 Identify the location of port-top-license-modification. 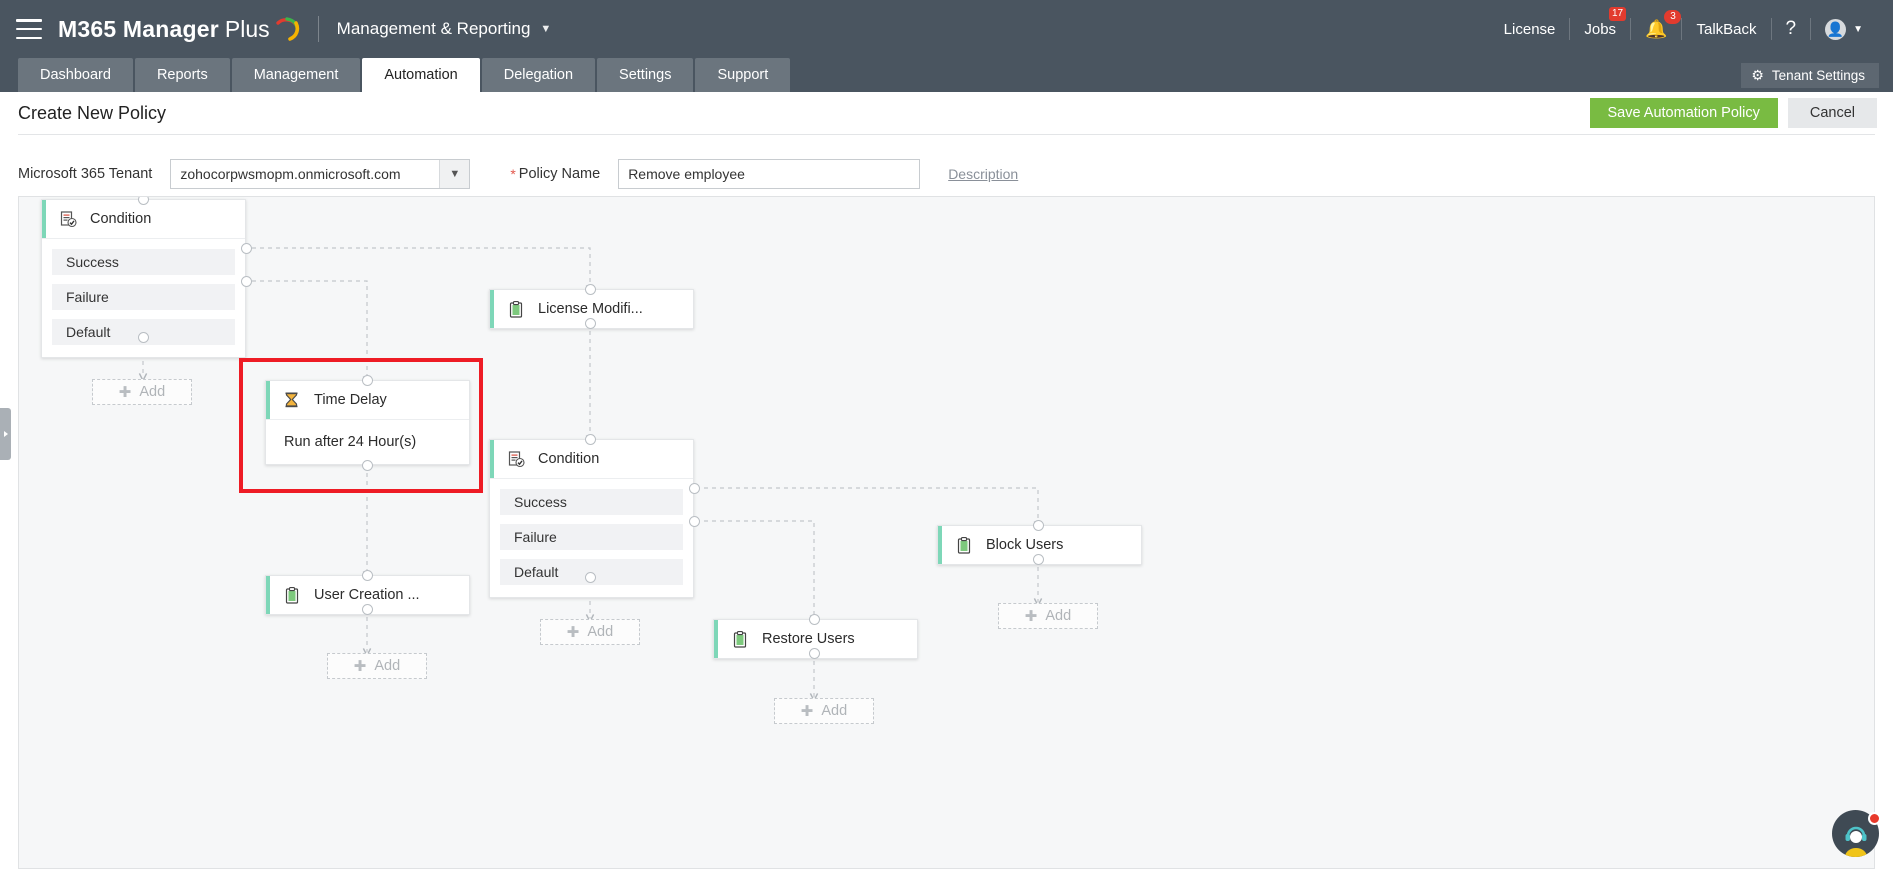
(590, 289).